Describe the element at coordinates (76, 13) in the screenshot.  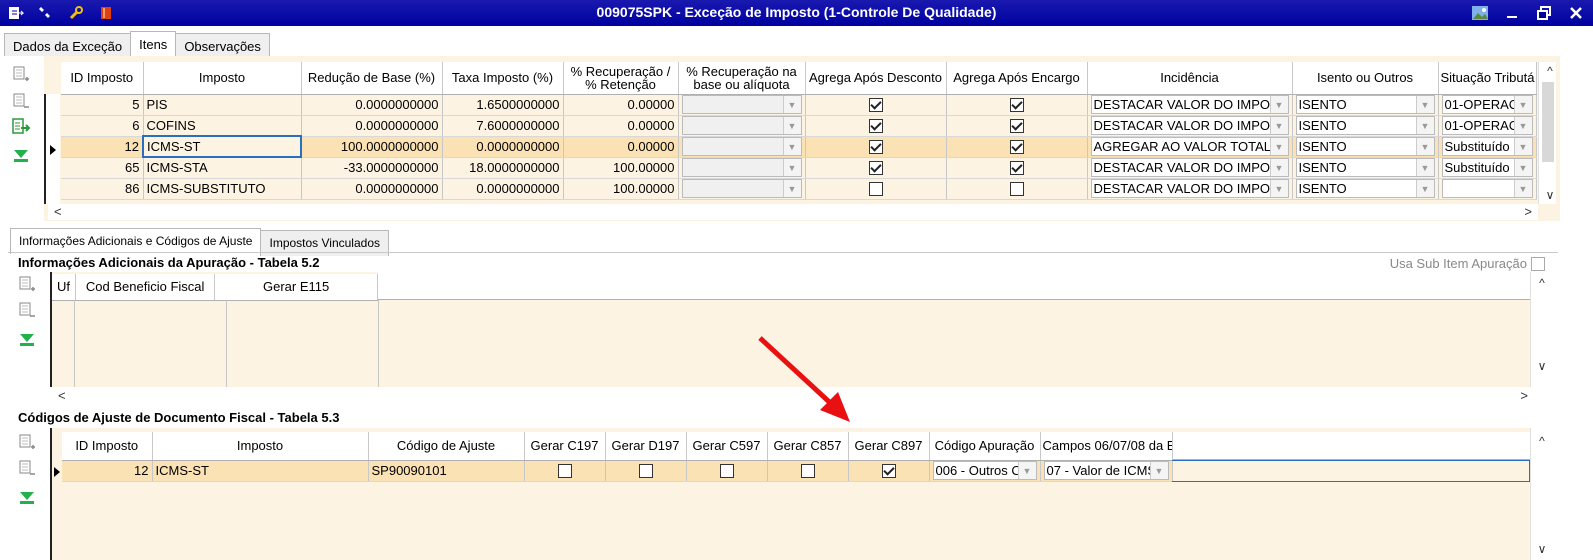
I see `wrench-icon` at that location.